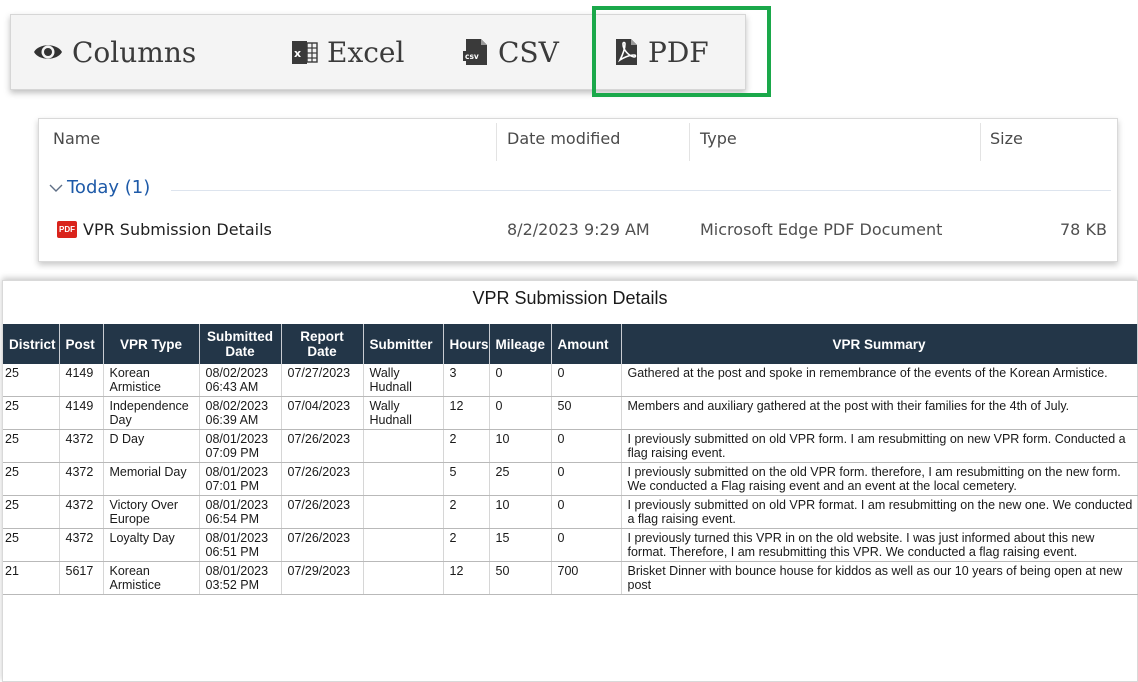  What do you see at coordinates (586, 578) in the screenshot?
I see `amount-cell: 700` at bounding box center [586, 578].